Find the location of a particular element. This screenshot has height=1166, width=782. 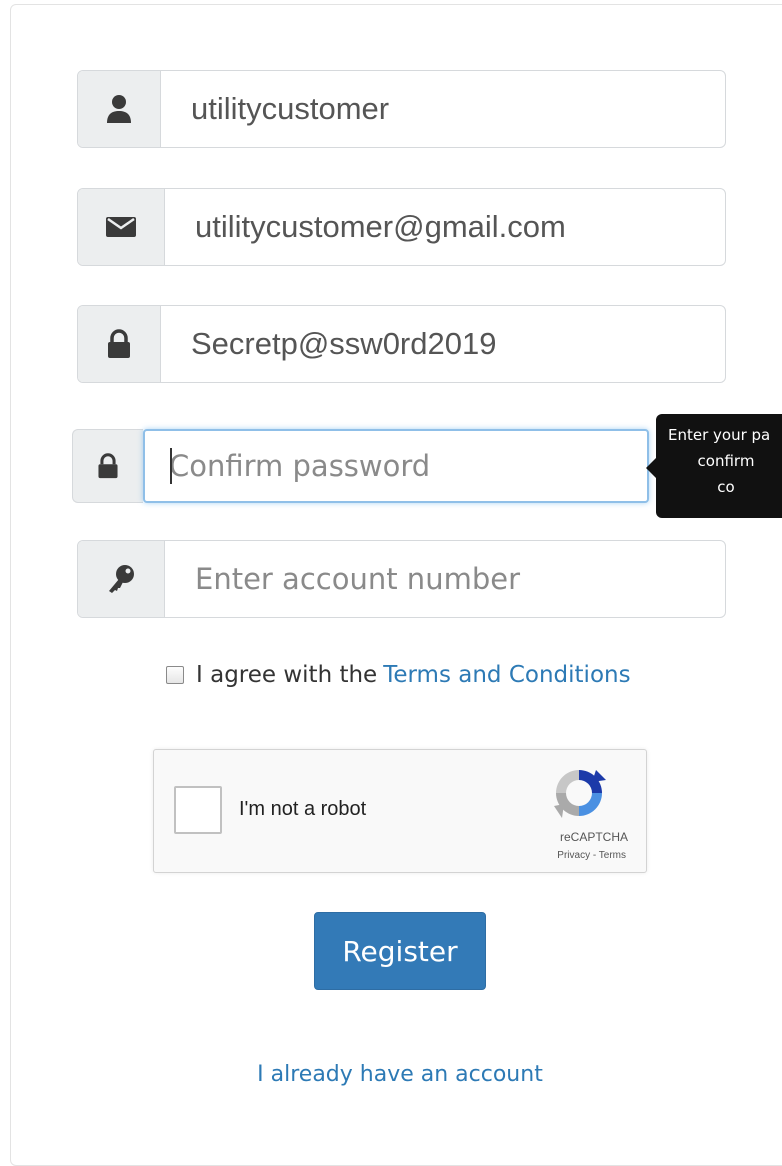

password-tooltip: Enter your pa confirm co is located at coordinates (719, 466).